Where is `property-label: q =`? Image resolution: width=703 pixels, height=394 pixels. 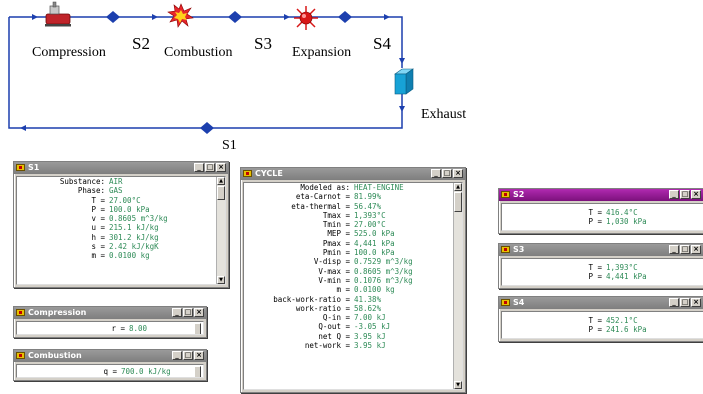
property-label: q = is located at coordinates (110, 371).